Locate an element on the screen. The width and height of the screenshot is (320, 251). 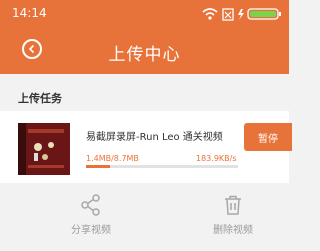
upload-speed: 183.9KB/s is located at coordinates (216, 158).